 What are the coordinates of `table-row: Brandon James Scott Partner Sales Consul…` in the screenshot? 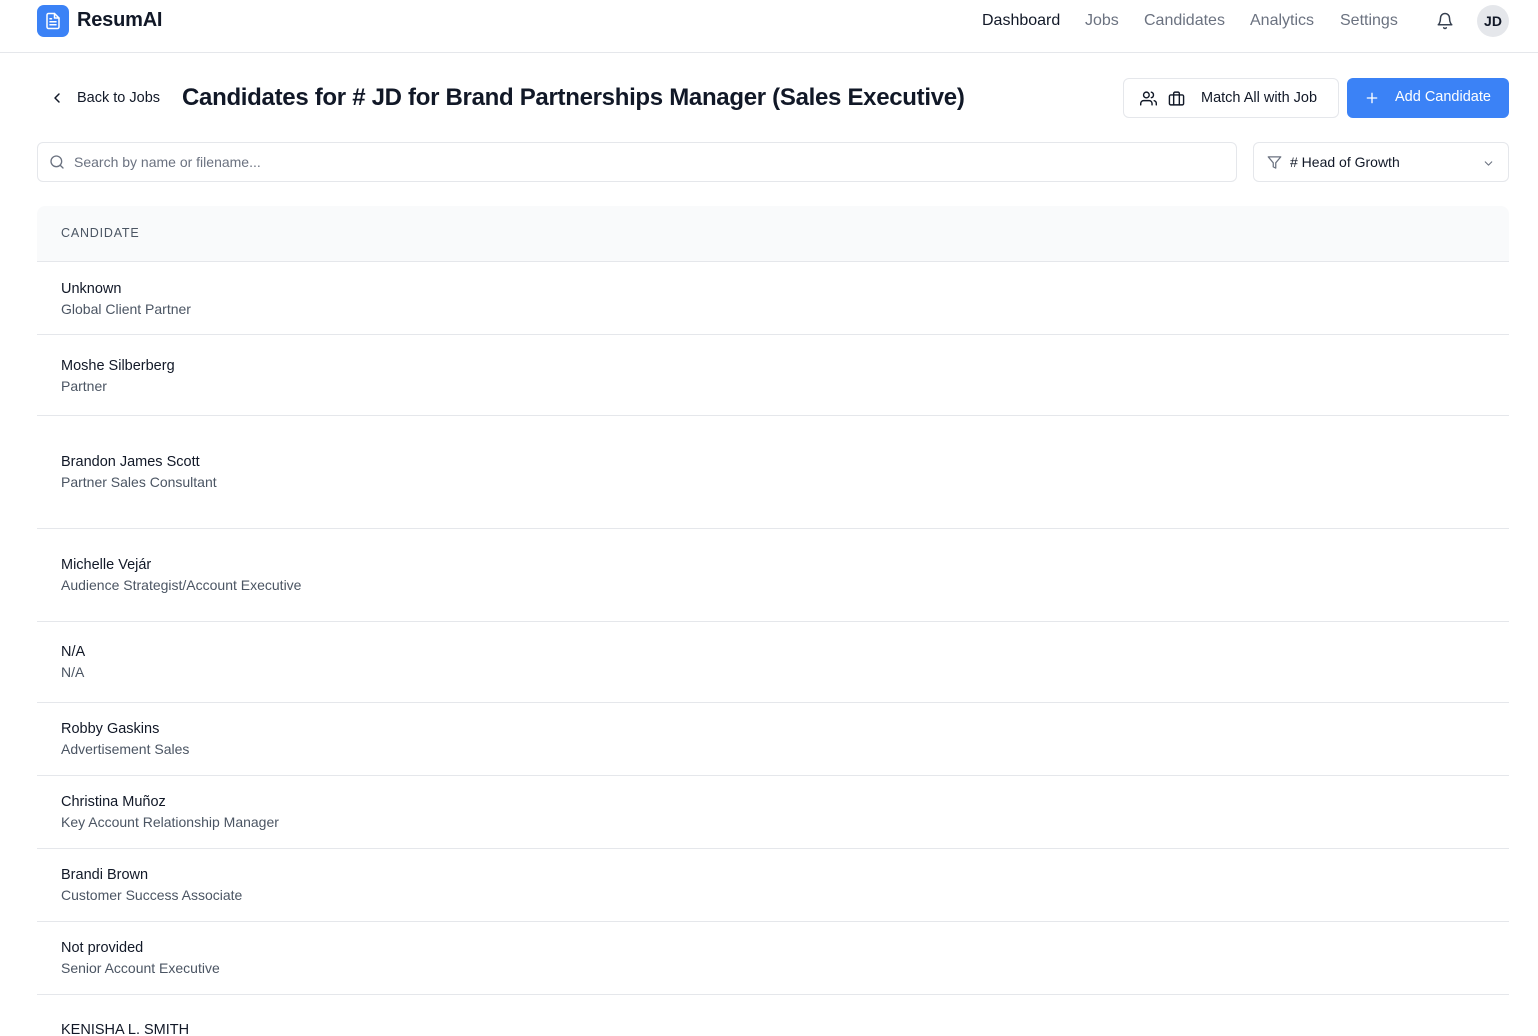 It's located at (773, 472).